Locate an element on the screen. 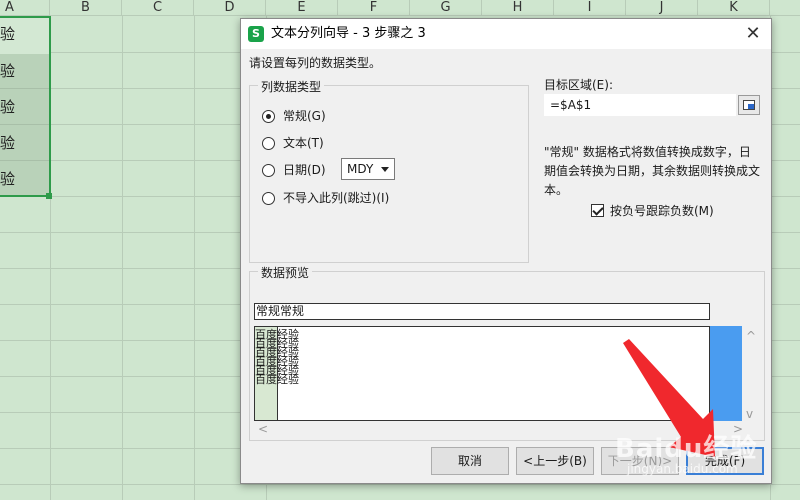  column-header-h: H is located at coordinates (518, 8).